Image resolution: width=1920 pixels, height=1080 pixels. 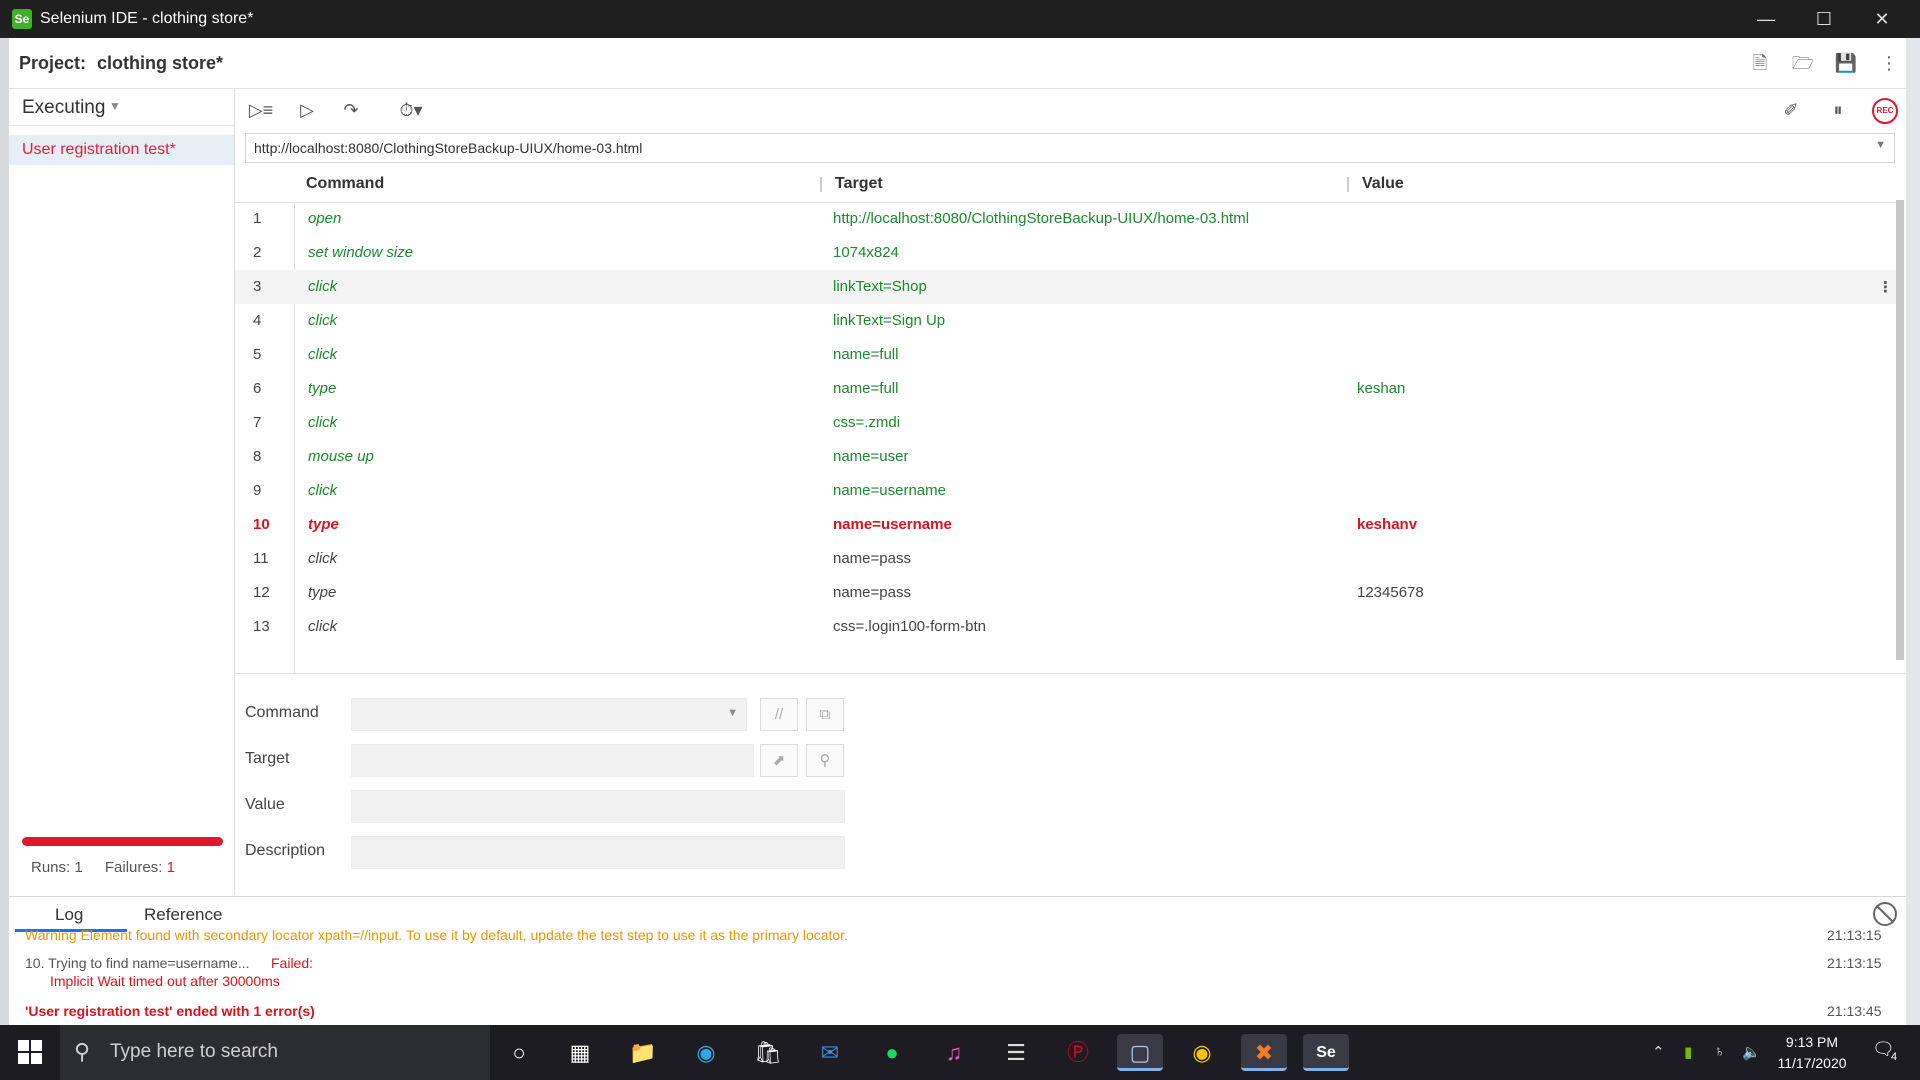 What do you see at coordinates (1066, 593) in the screenshot?
I see `table-row: 12 type name=pass 12345678` at bounding box center [1066, 593].